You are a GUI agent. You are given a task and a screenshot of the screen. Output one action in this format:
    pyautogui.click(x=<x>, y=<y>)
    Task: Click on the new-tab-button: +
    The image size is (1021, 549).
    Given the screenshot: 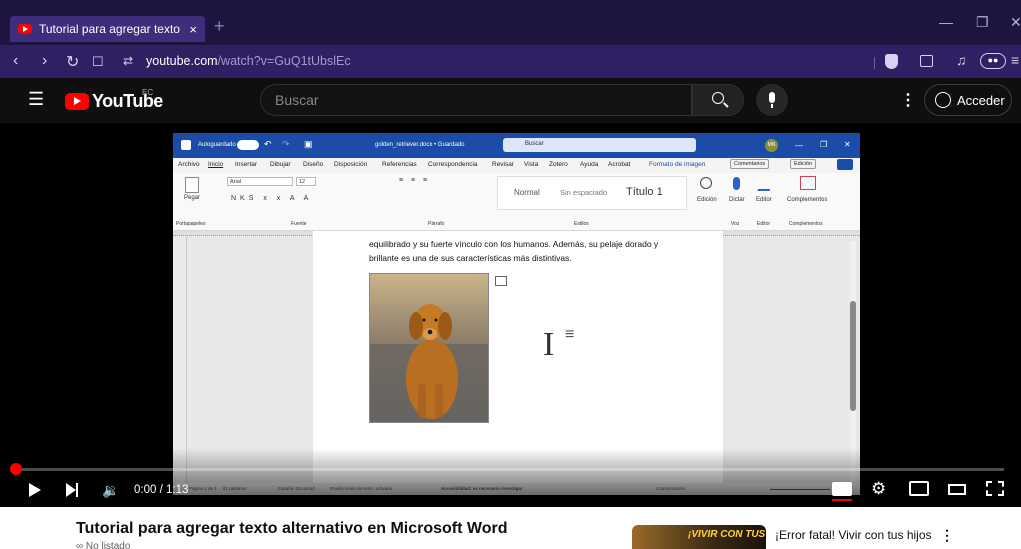 What is the action you would take?
    pyautogui.click(x=219, y=26)
    